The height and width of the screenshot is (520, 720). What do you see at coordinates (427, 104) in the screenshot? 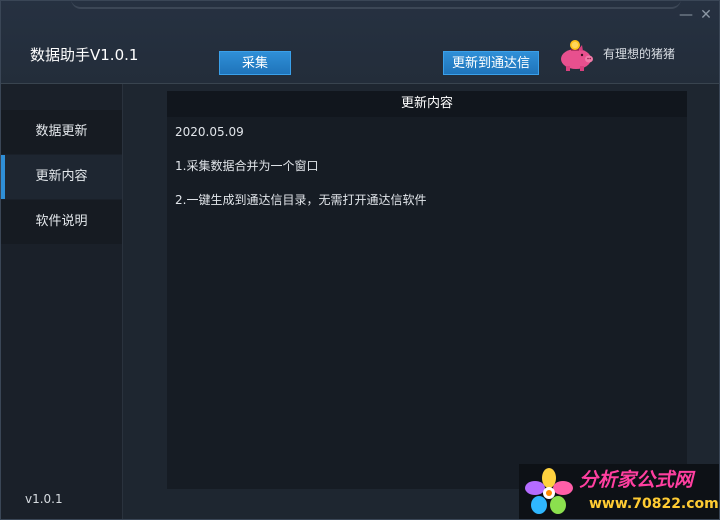
I see `content-header: 更新内容` at bounding box center [427, 104].